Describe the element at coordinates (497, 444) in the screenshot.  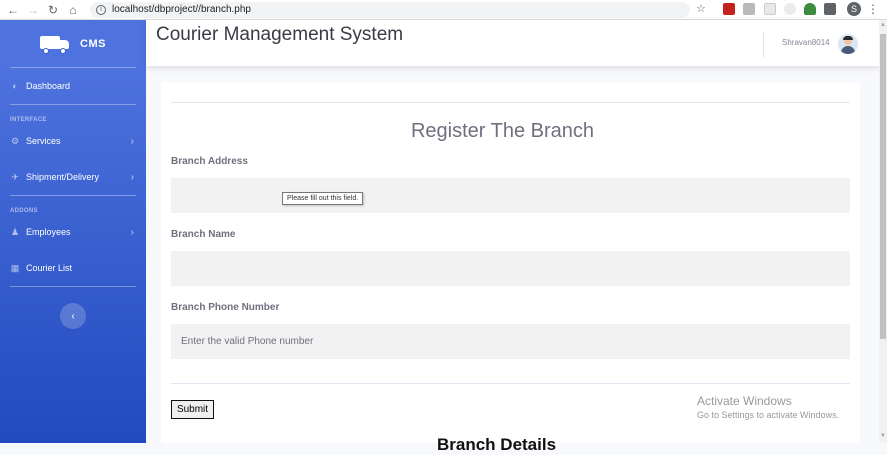
I see `branch-details-heading: Branch Details` at that location.